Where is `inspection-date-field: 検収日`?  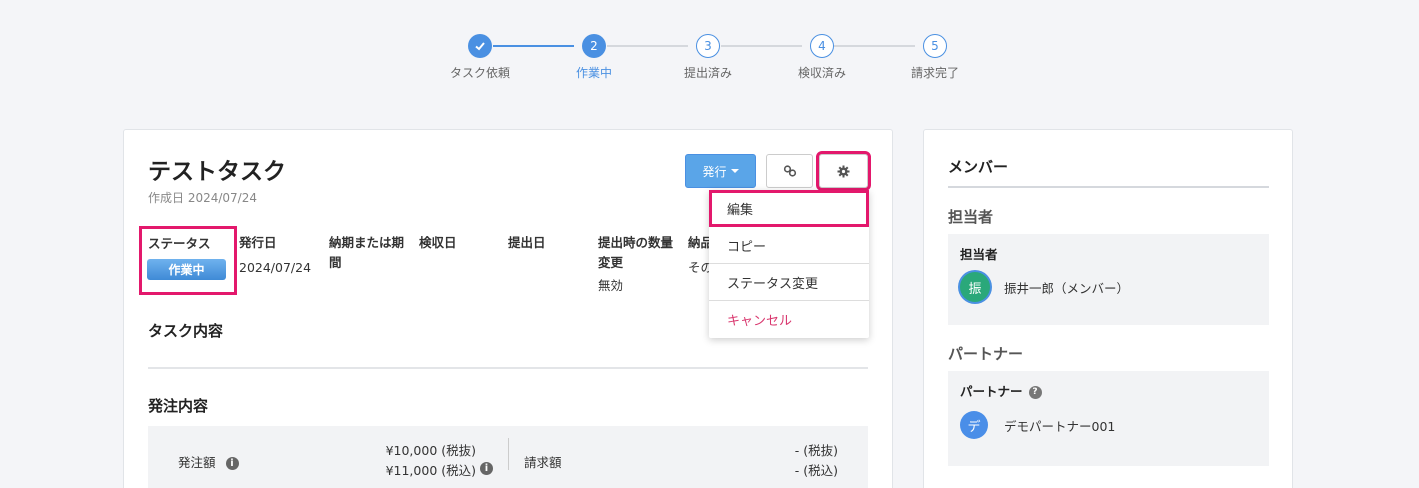
inspection-date-field: 検収日 is located at coordinates (438, 243).